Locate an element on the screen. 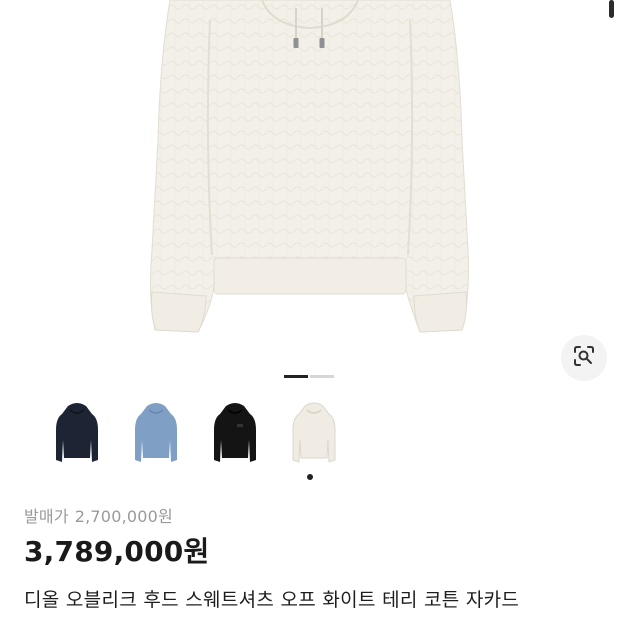 This screenshot has width=620, height=620. color-option-light-blue is located at coordinates (155, 433).